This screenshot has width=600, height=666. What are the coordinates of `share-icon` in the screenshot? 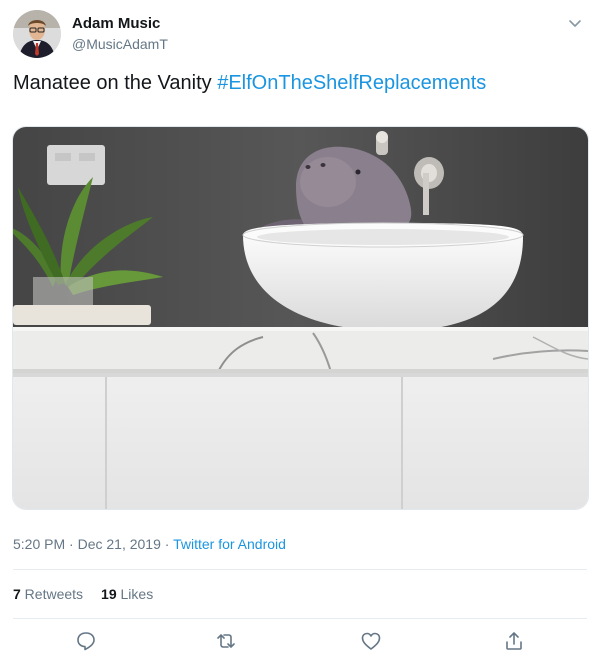 It's located at (514, 641).